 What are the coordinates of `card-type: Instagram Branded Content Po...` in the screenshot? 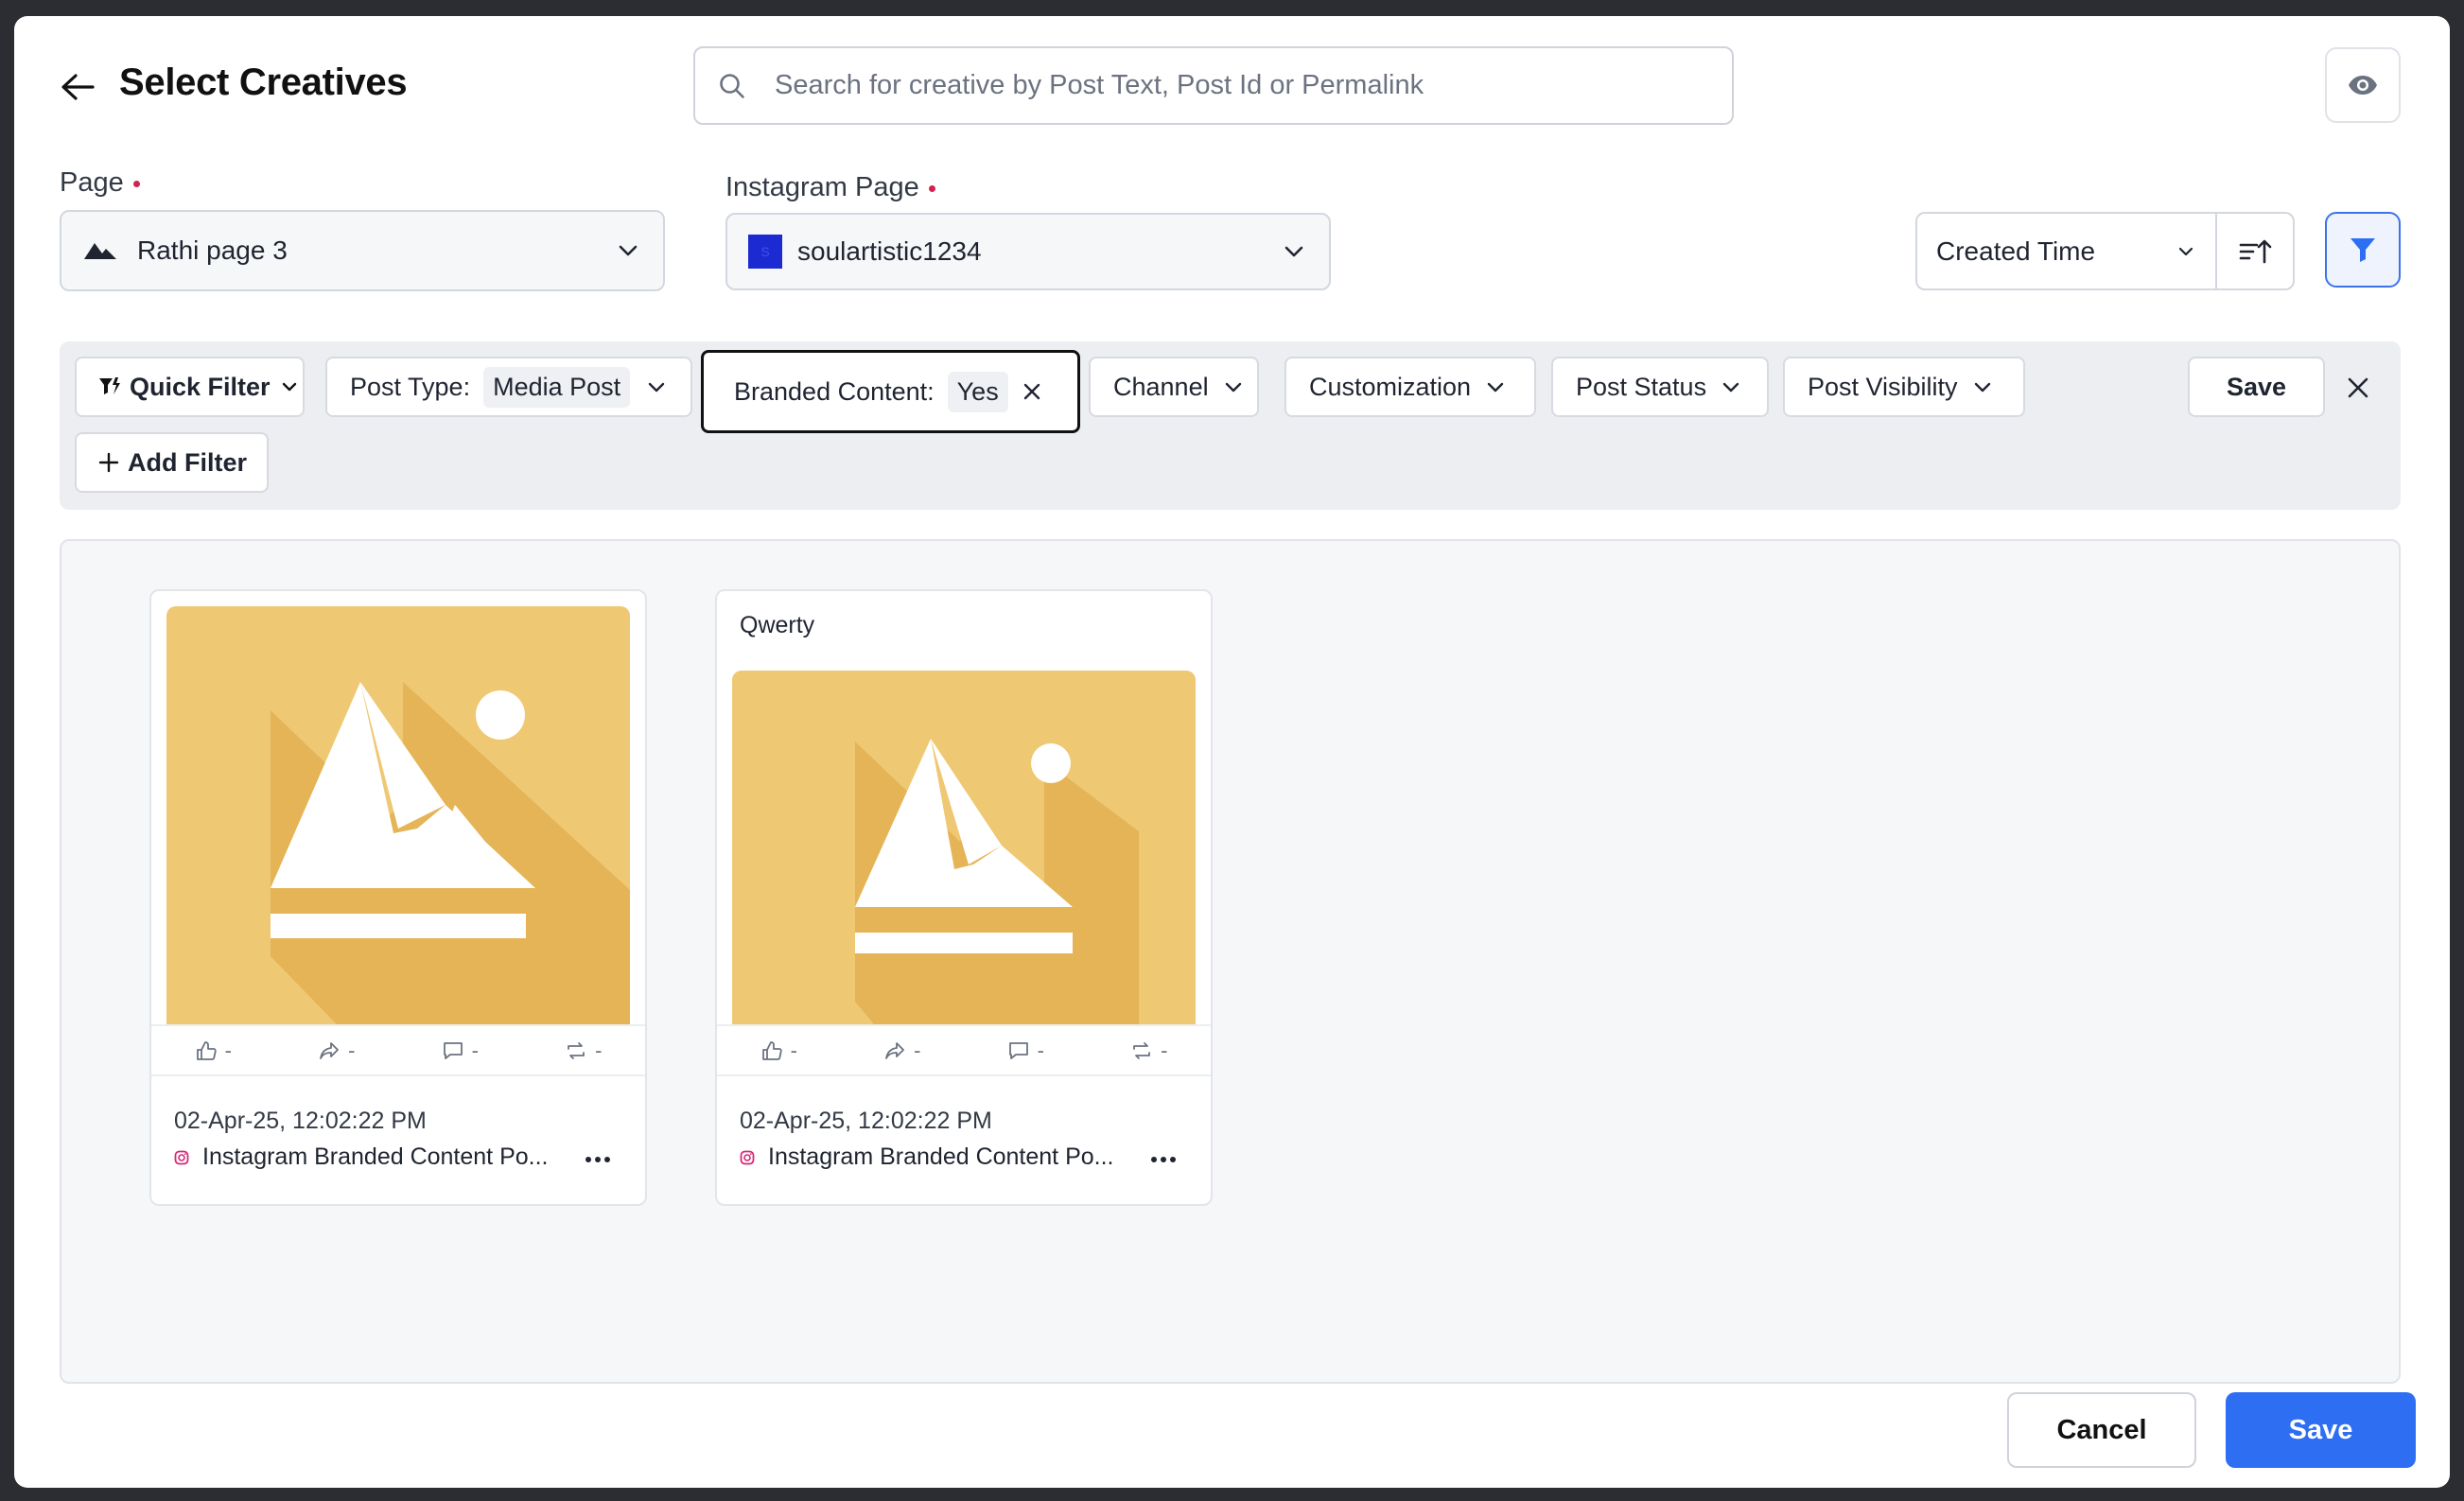 It's located at (927, 1157).